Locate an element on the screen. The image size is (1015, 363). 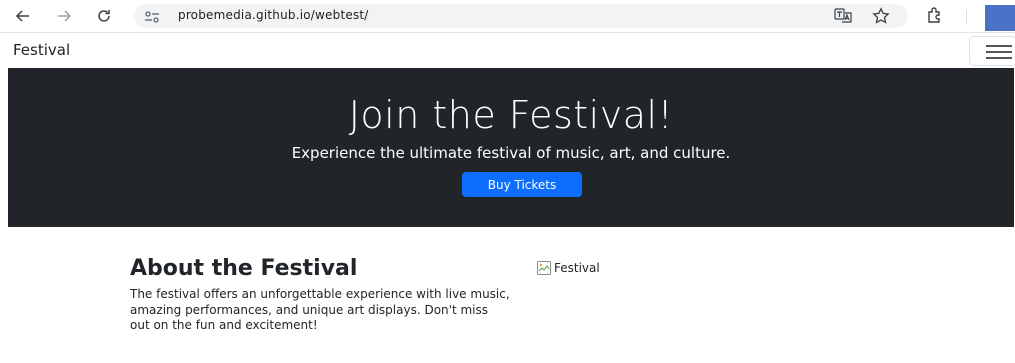
image-alt-text: Festival is located at coordinates (577, 268).